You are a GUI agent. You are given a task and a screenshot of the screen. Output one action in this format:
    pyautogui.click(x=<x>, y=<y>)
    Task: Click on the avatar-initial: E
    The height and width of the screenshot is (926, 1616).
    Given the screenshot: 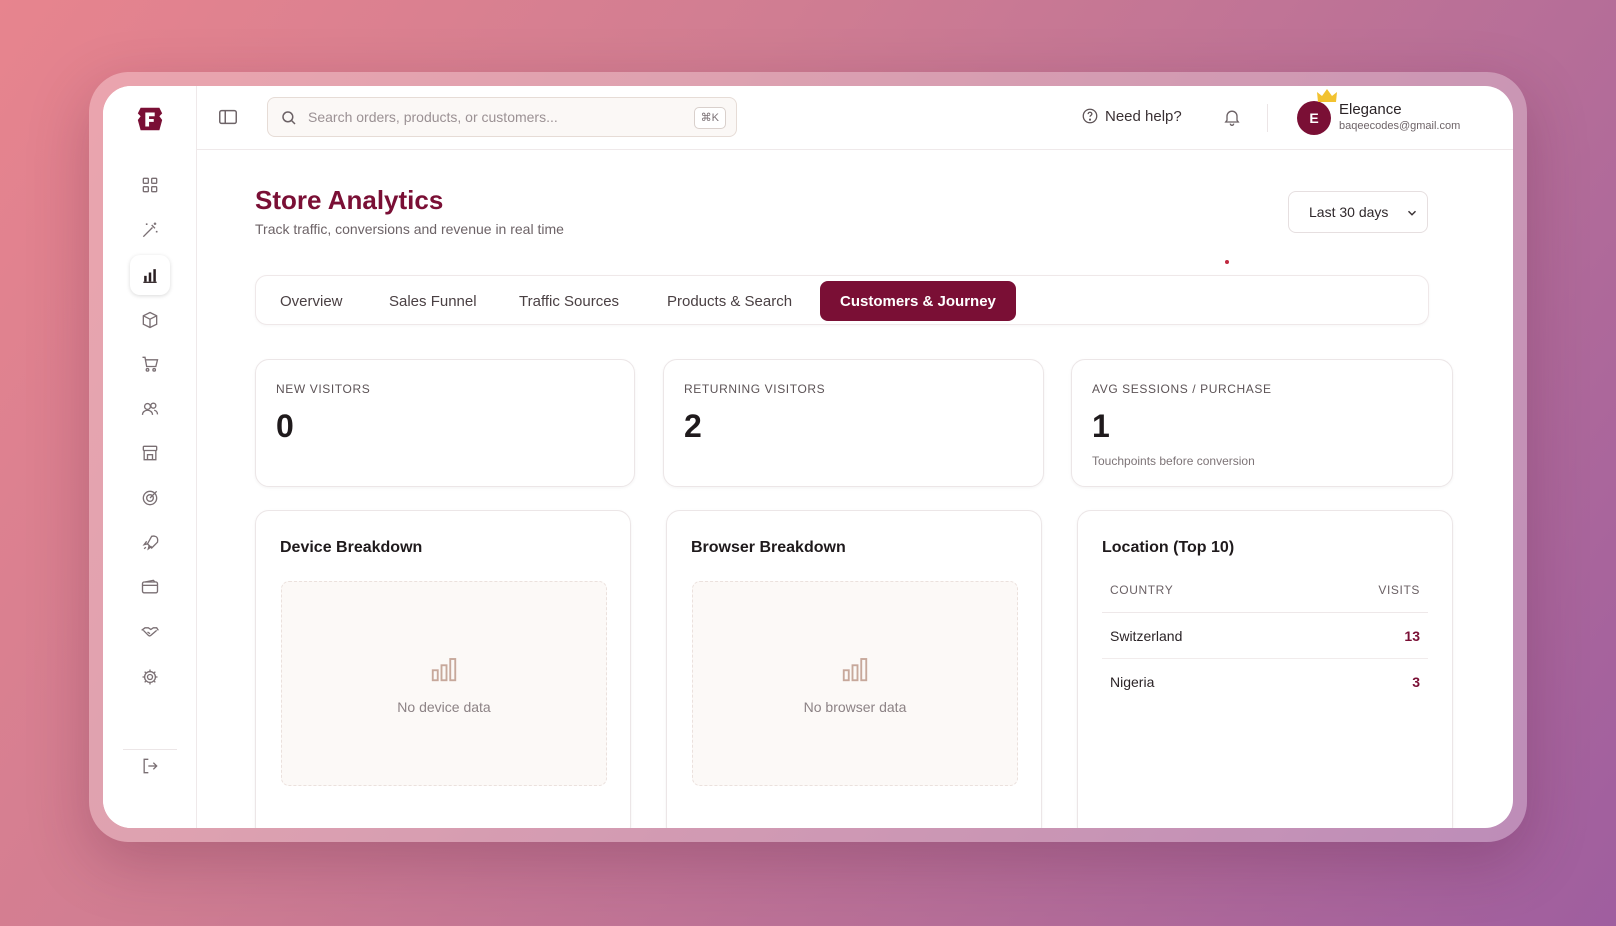 What is the action you would take?
    pyautogui.click(x=1314, y=118)
    